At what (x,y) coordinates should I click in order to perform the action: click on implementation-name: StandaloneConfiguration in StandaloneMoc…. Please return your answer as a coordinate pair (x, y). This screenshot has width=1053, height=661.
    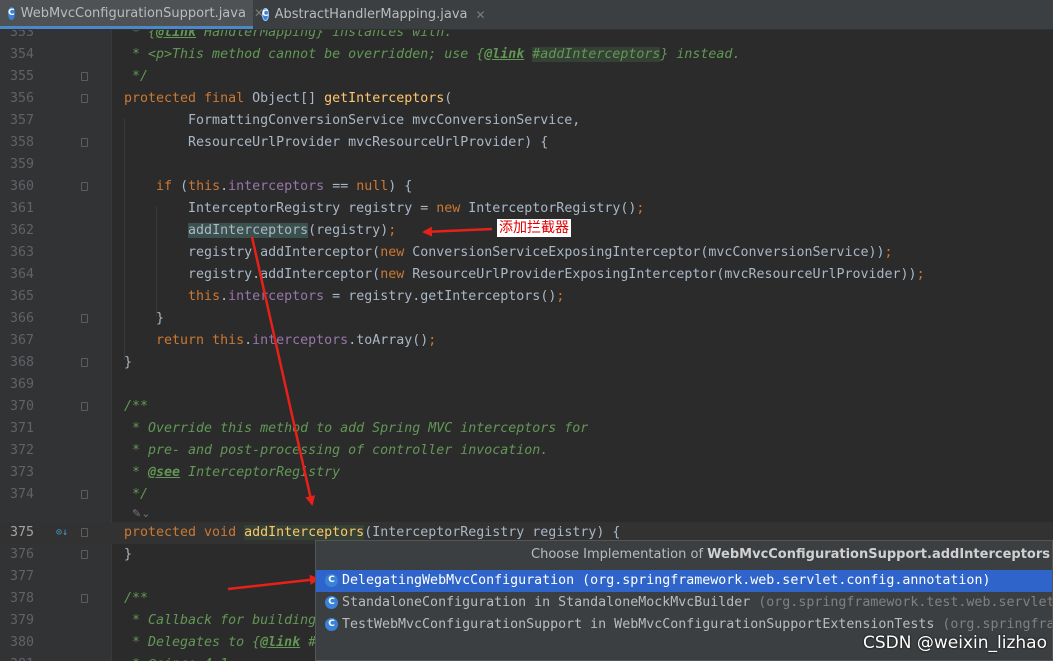
    Looking at the image, I should click on (546, 602).